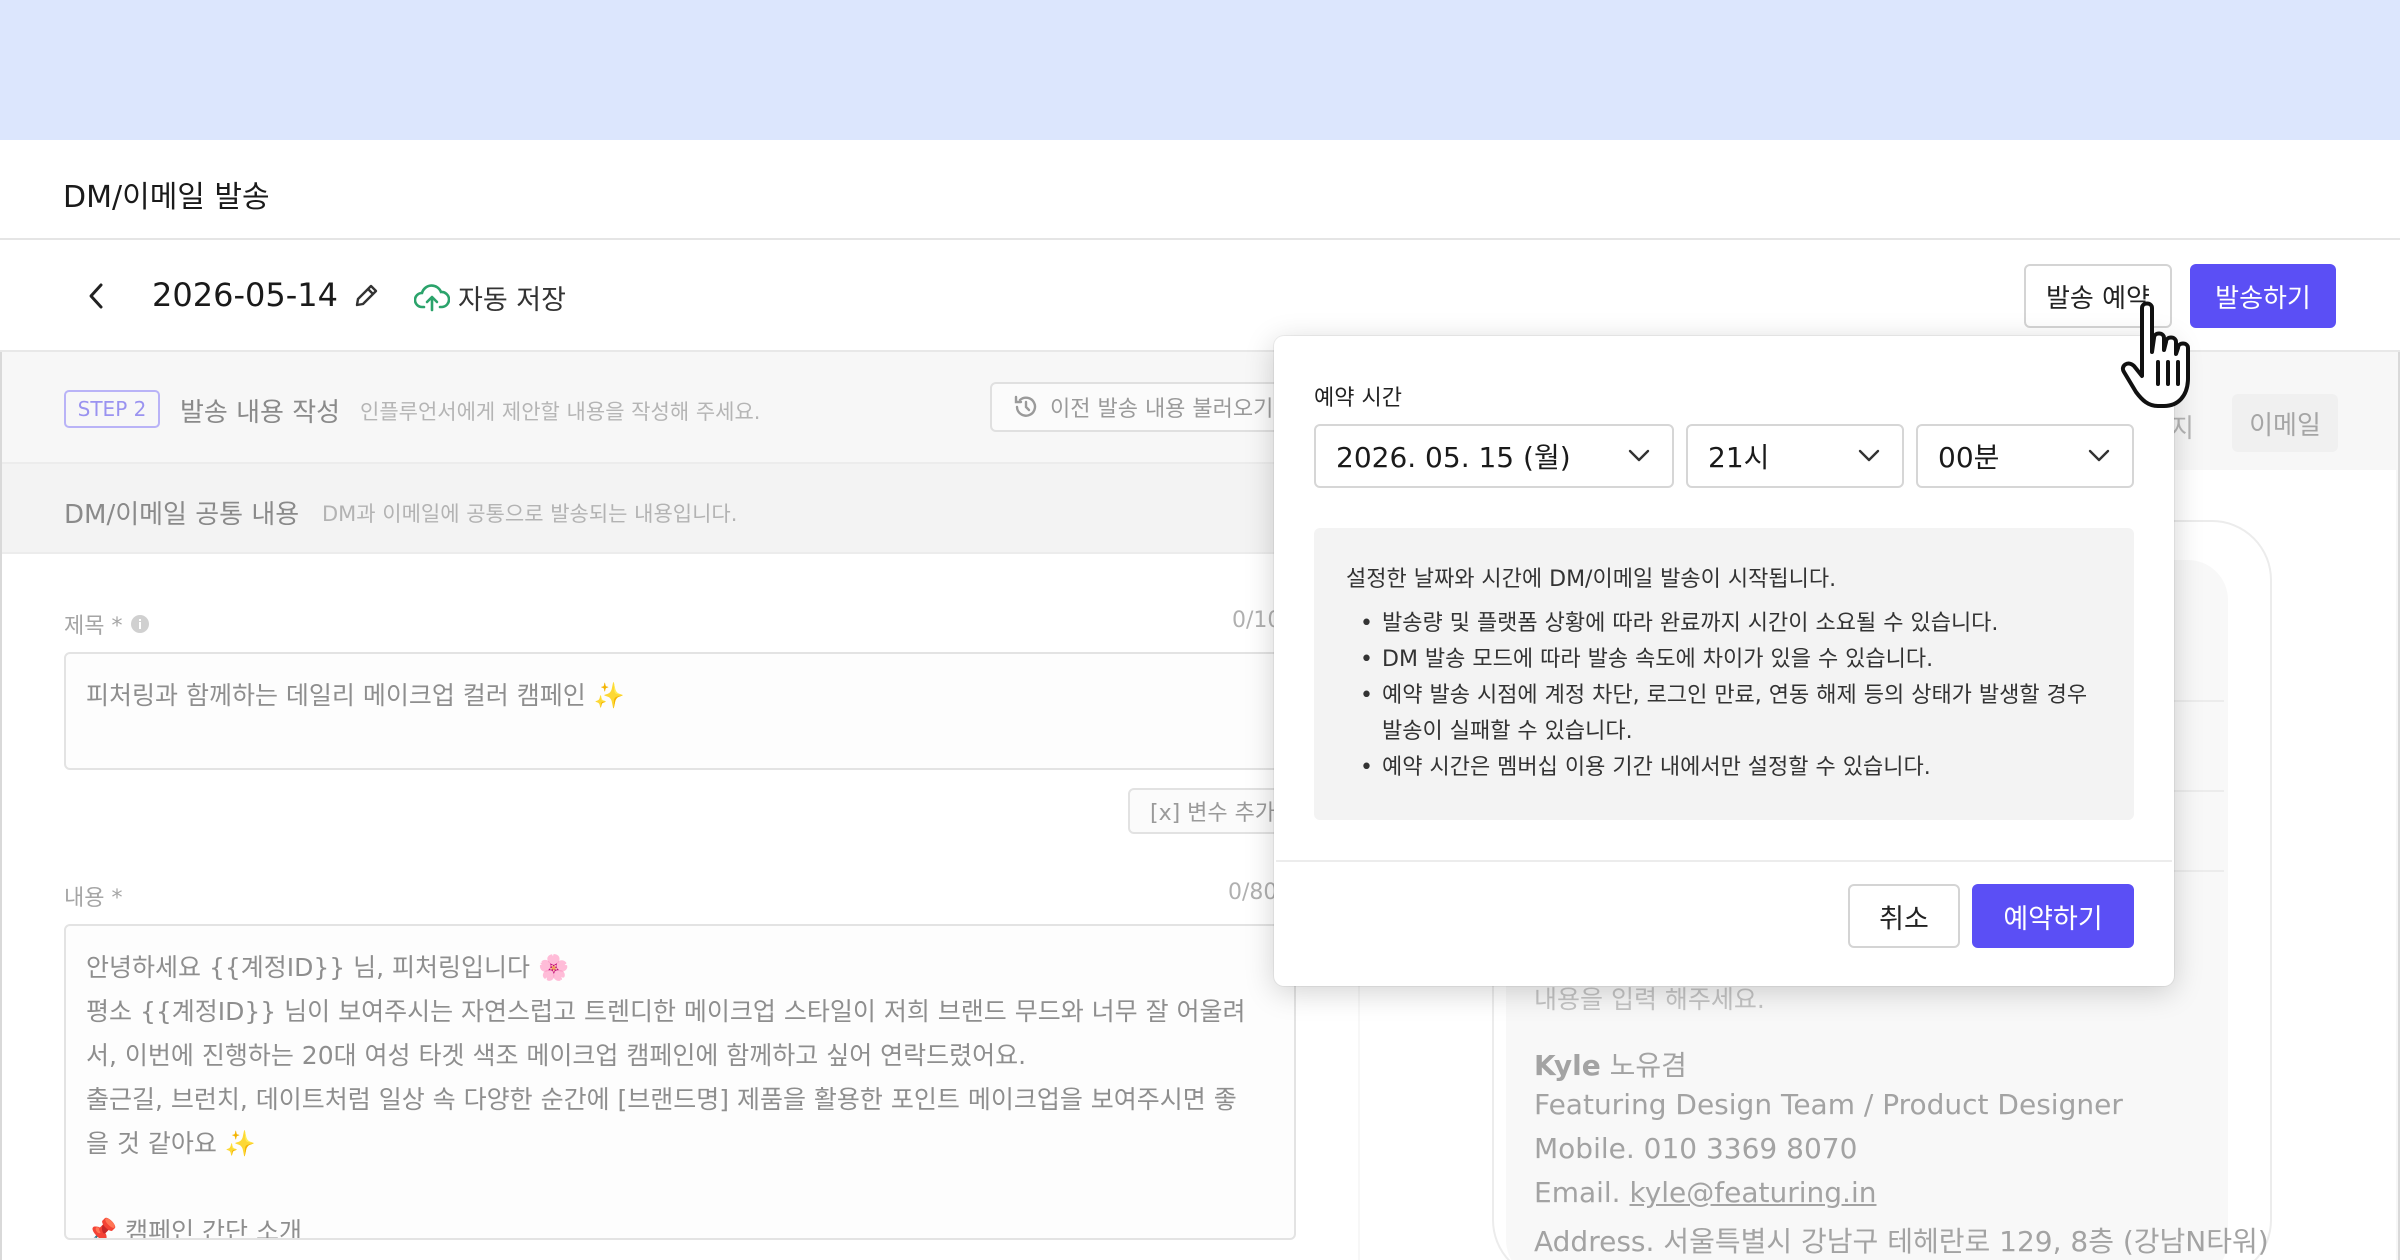  I want to click on signature-name-rest: 노유겸, so click(1643, 1065).